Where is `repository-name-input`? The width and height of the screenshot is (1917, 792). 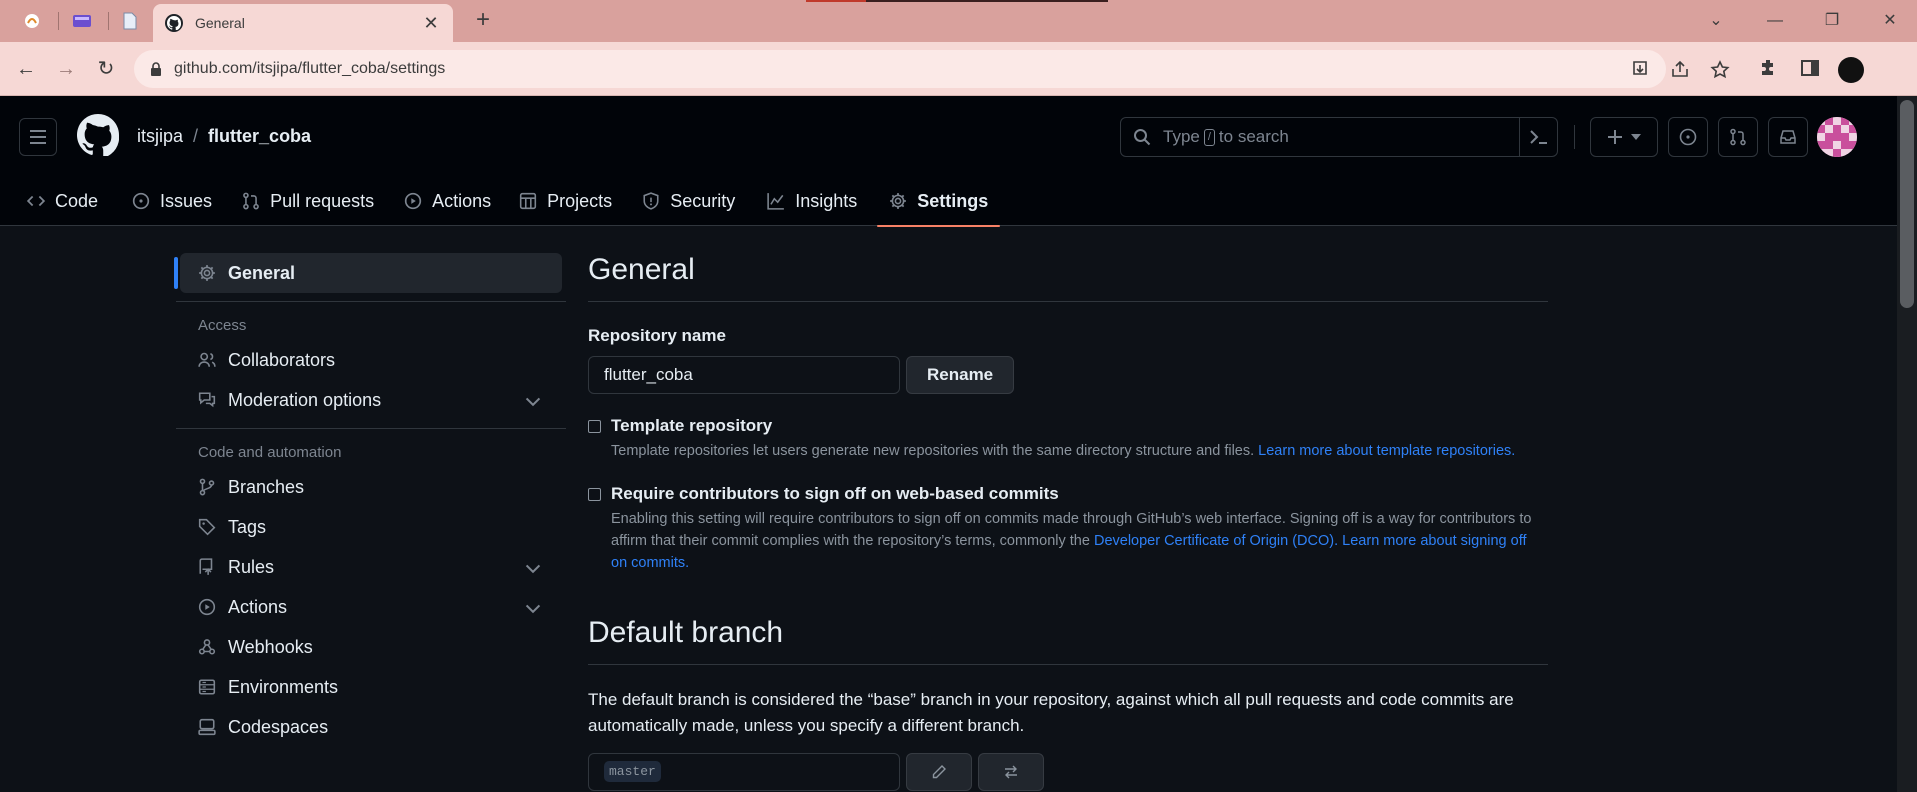 repository-name-input is located at coordinates (744, 375).